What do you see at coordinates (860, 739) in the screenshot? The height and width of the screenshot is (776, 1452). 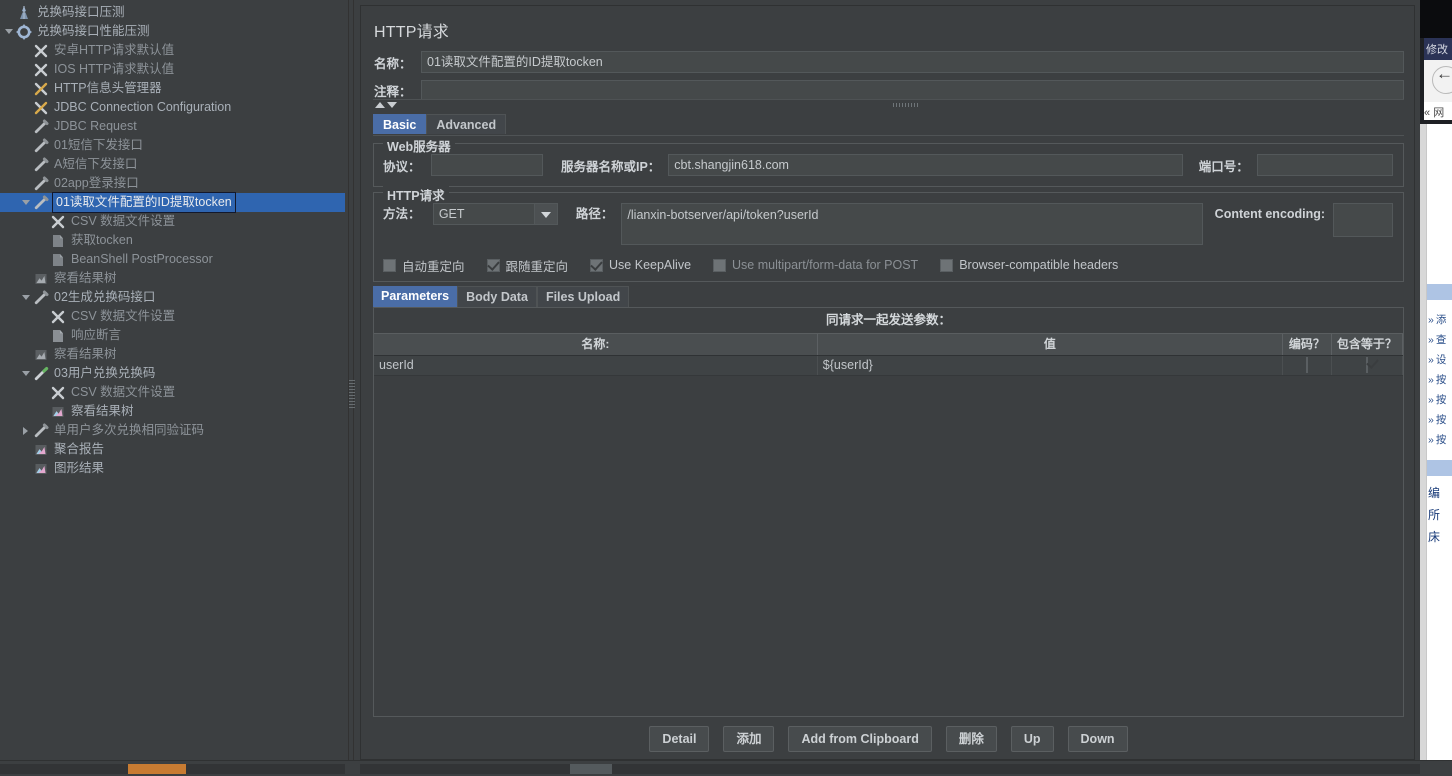 I see `add-from-clipboard-button: Add from Clipboard` at bounding box center [860, 739].